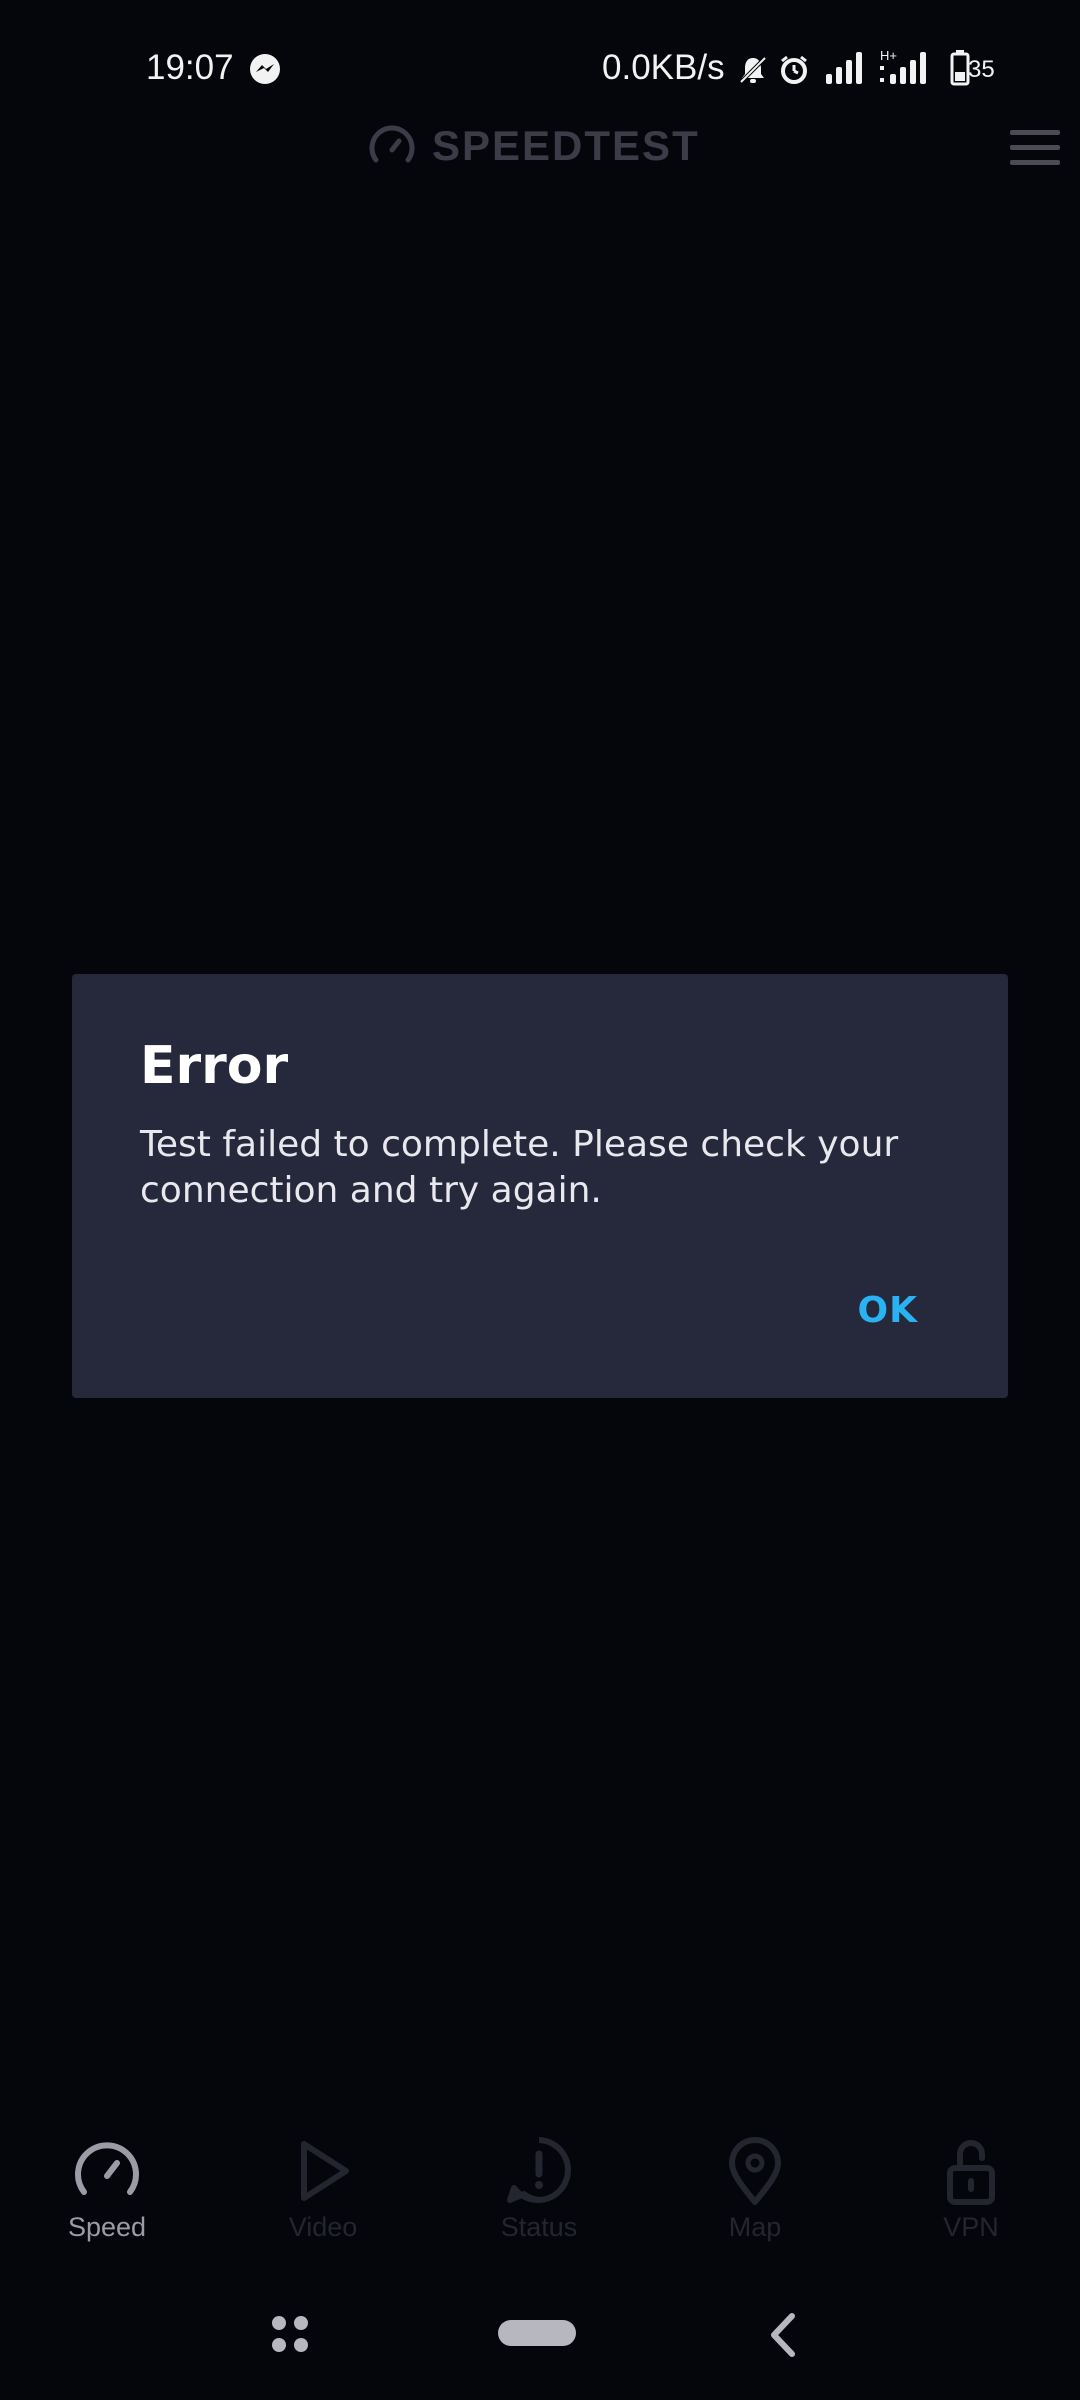  I want to click on messenger-icon, so click(265, 69).